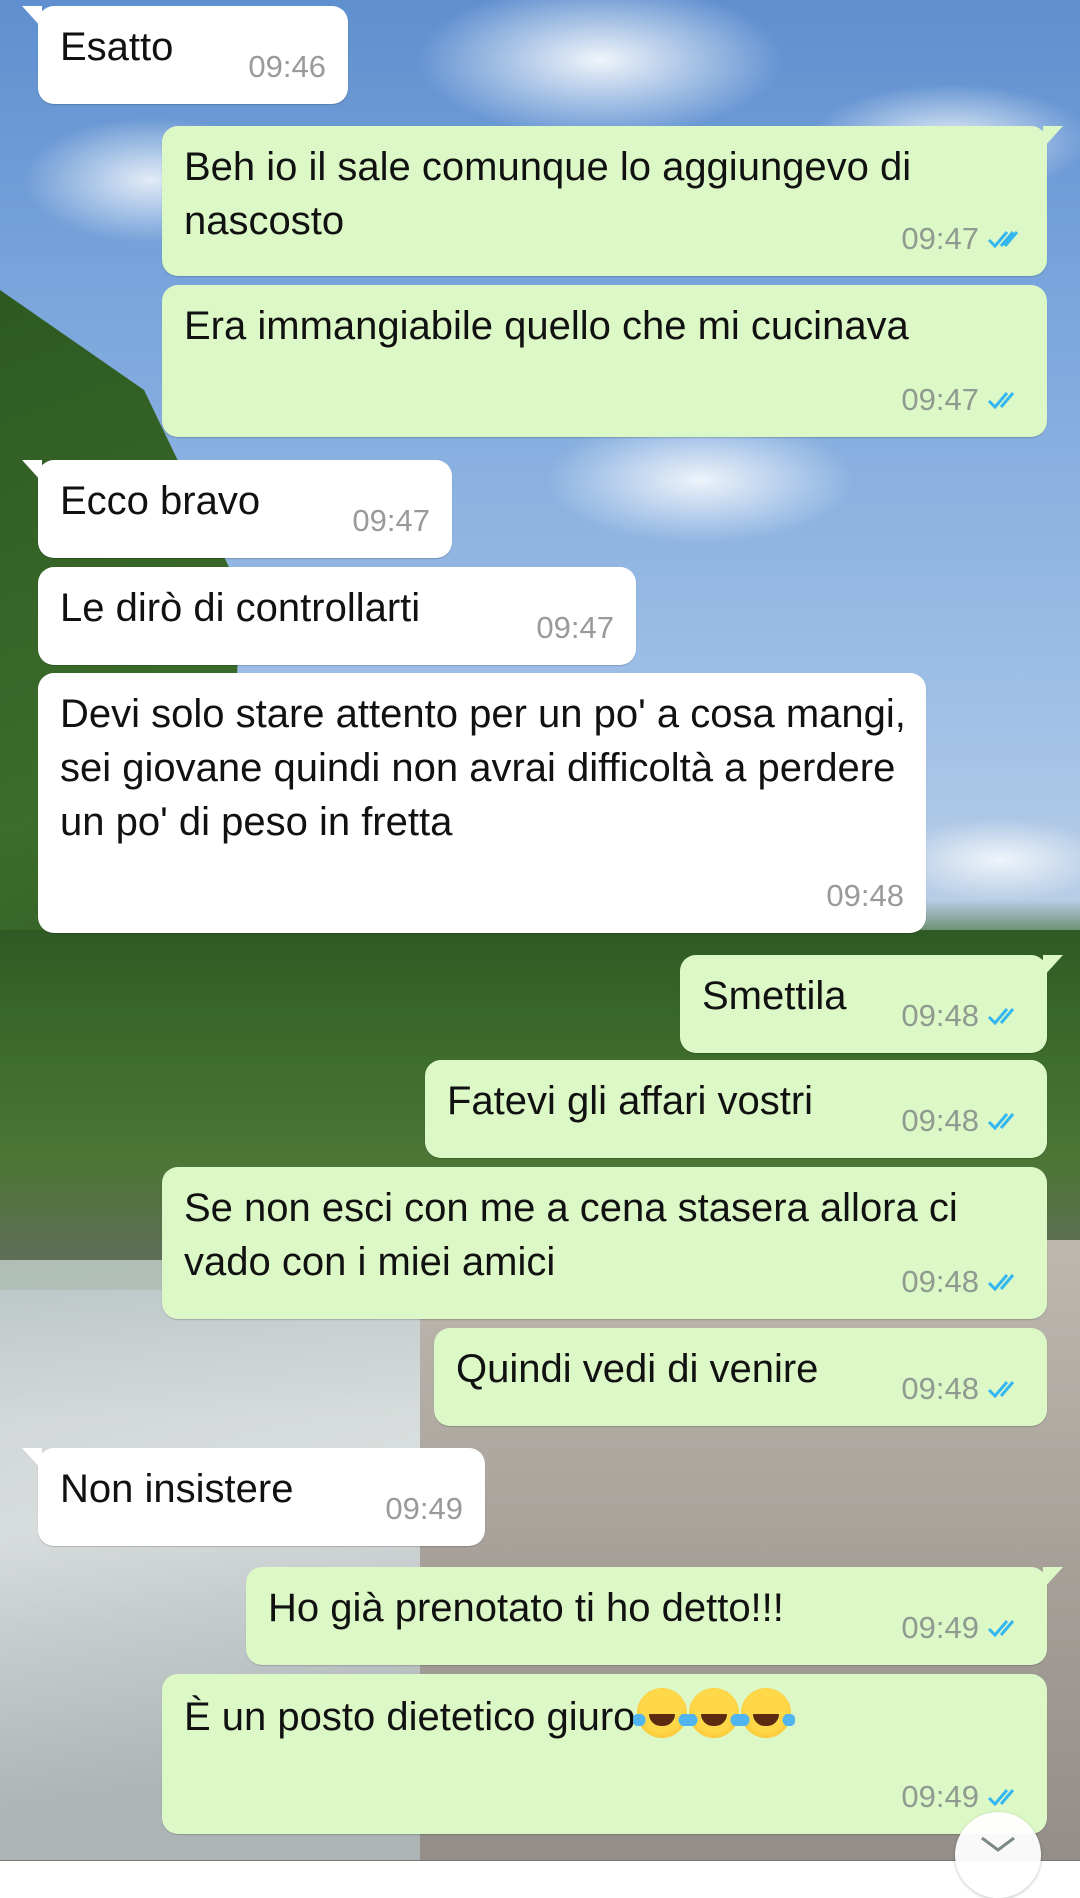  What do you see at coordinates (604, 1754) in the screenshot?
I see `message-outgoing: È un posto dietetico giuro 09:49` at bounding box center [604, 1754].